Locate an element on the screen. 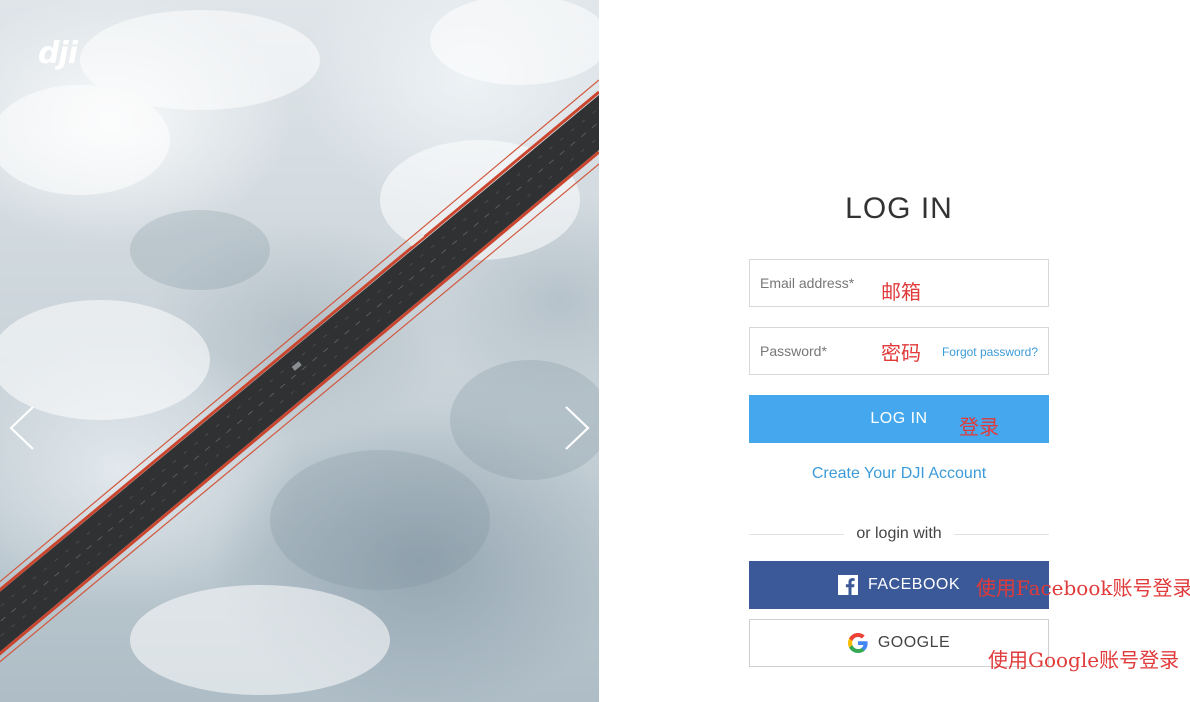  chevron-left-icon is located at coordinates (21, 428).